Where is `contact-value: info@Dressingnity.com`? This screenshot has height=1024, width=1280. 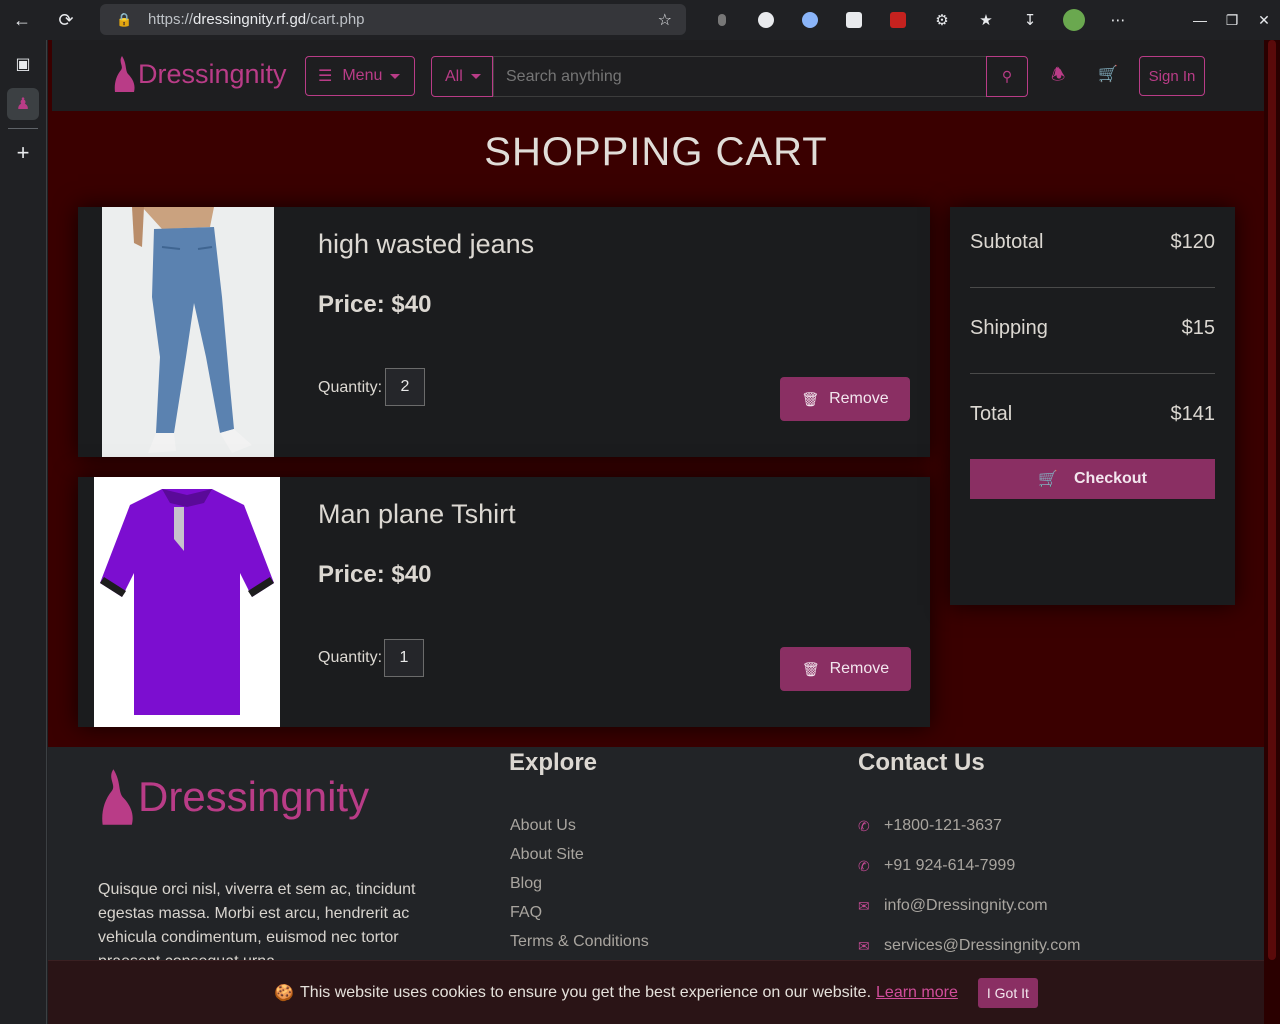
contact-value: info@Dressingnity.com is located at coordinates (966, 905).